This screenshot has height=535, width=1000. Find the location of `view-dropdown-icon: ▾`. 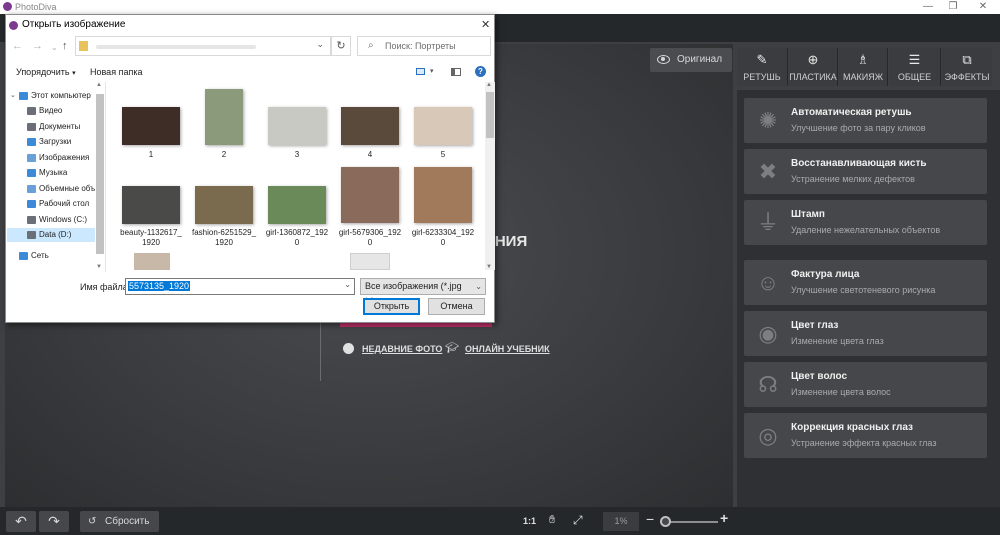

view-dropdown-icon: ▾ is located at coordinates (432, 71).